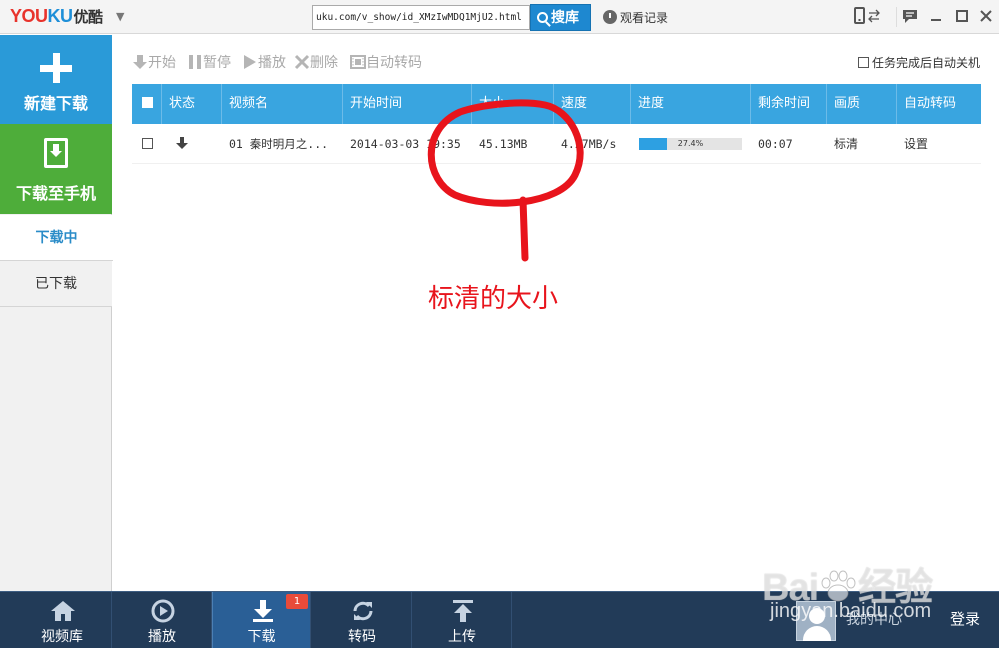 The height and width of the screenshot is (648, 999). I want to click on nav-play: 播放, so click(162, 620).